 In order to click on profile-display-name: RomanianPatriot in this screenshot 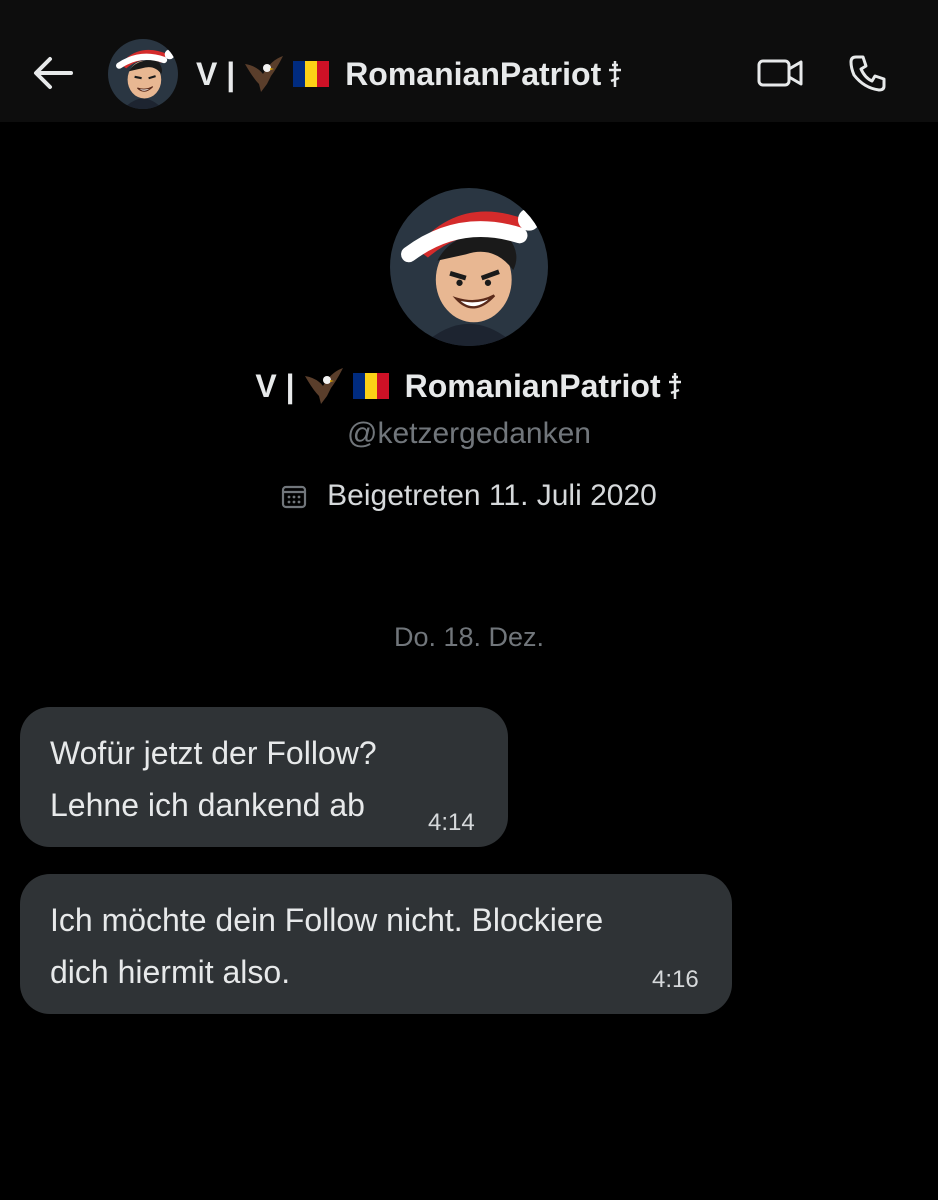, I will do `click(532, 385)`.